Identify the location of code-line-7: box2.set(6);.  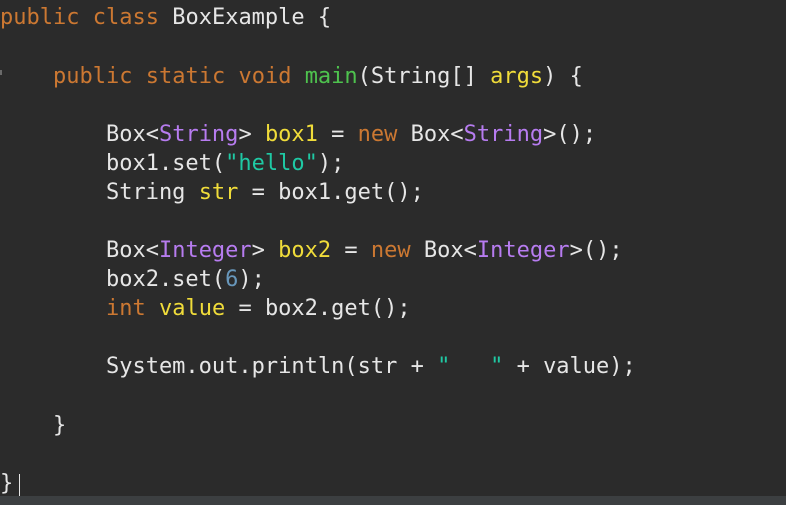
(132, 279).